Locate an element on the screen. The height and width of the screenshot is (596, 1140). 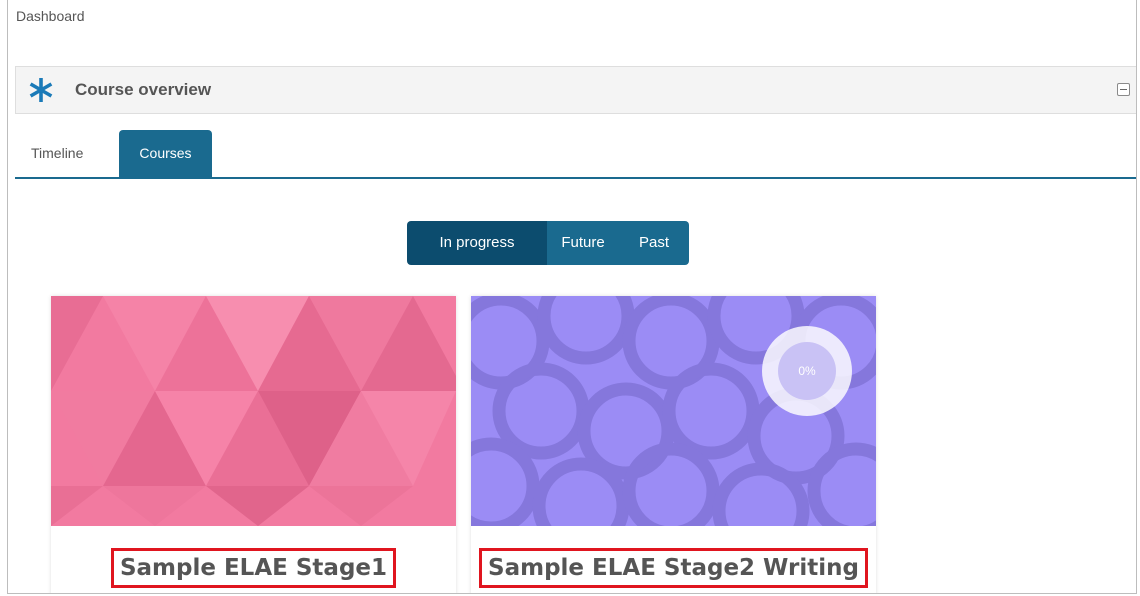
collapse-block-button is located at coordinates (1123, 89).